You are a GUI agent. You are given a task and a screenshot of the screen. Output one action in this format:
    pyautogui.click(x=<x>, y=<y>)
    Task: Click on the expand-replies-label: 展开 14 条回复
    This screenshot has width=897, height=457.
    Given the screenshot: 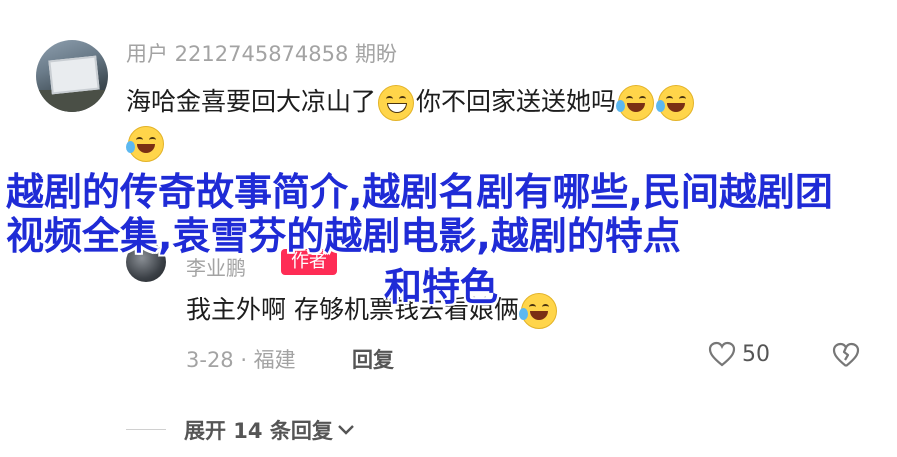 What is the action you would take?
    pyautogui.click(x=258, y=431)
    